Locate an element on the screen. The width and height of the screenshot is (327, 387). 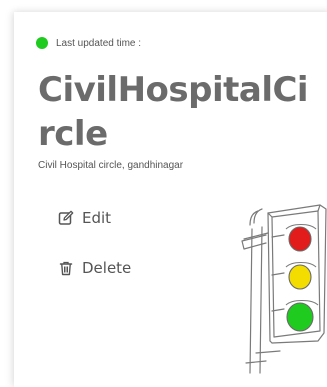
trash-icon is located at coordinates (66, 268).